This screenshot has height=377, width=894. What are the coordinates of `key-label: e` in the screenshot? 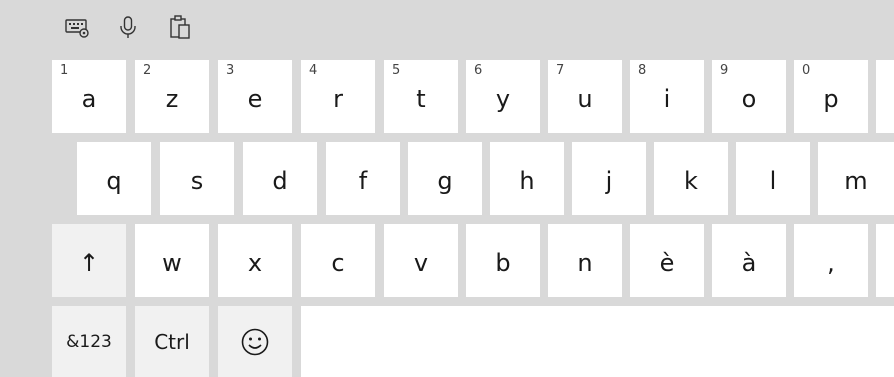 It's located at (255, 98).